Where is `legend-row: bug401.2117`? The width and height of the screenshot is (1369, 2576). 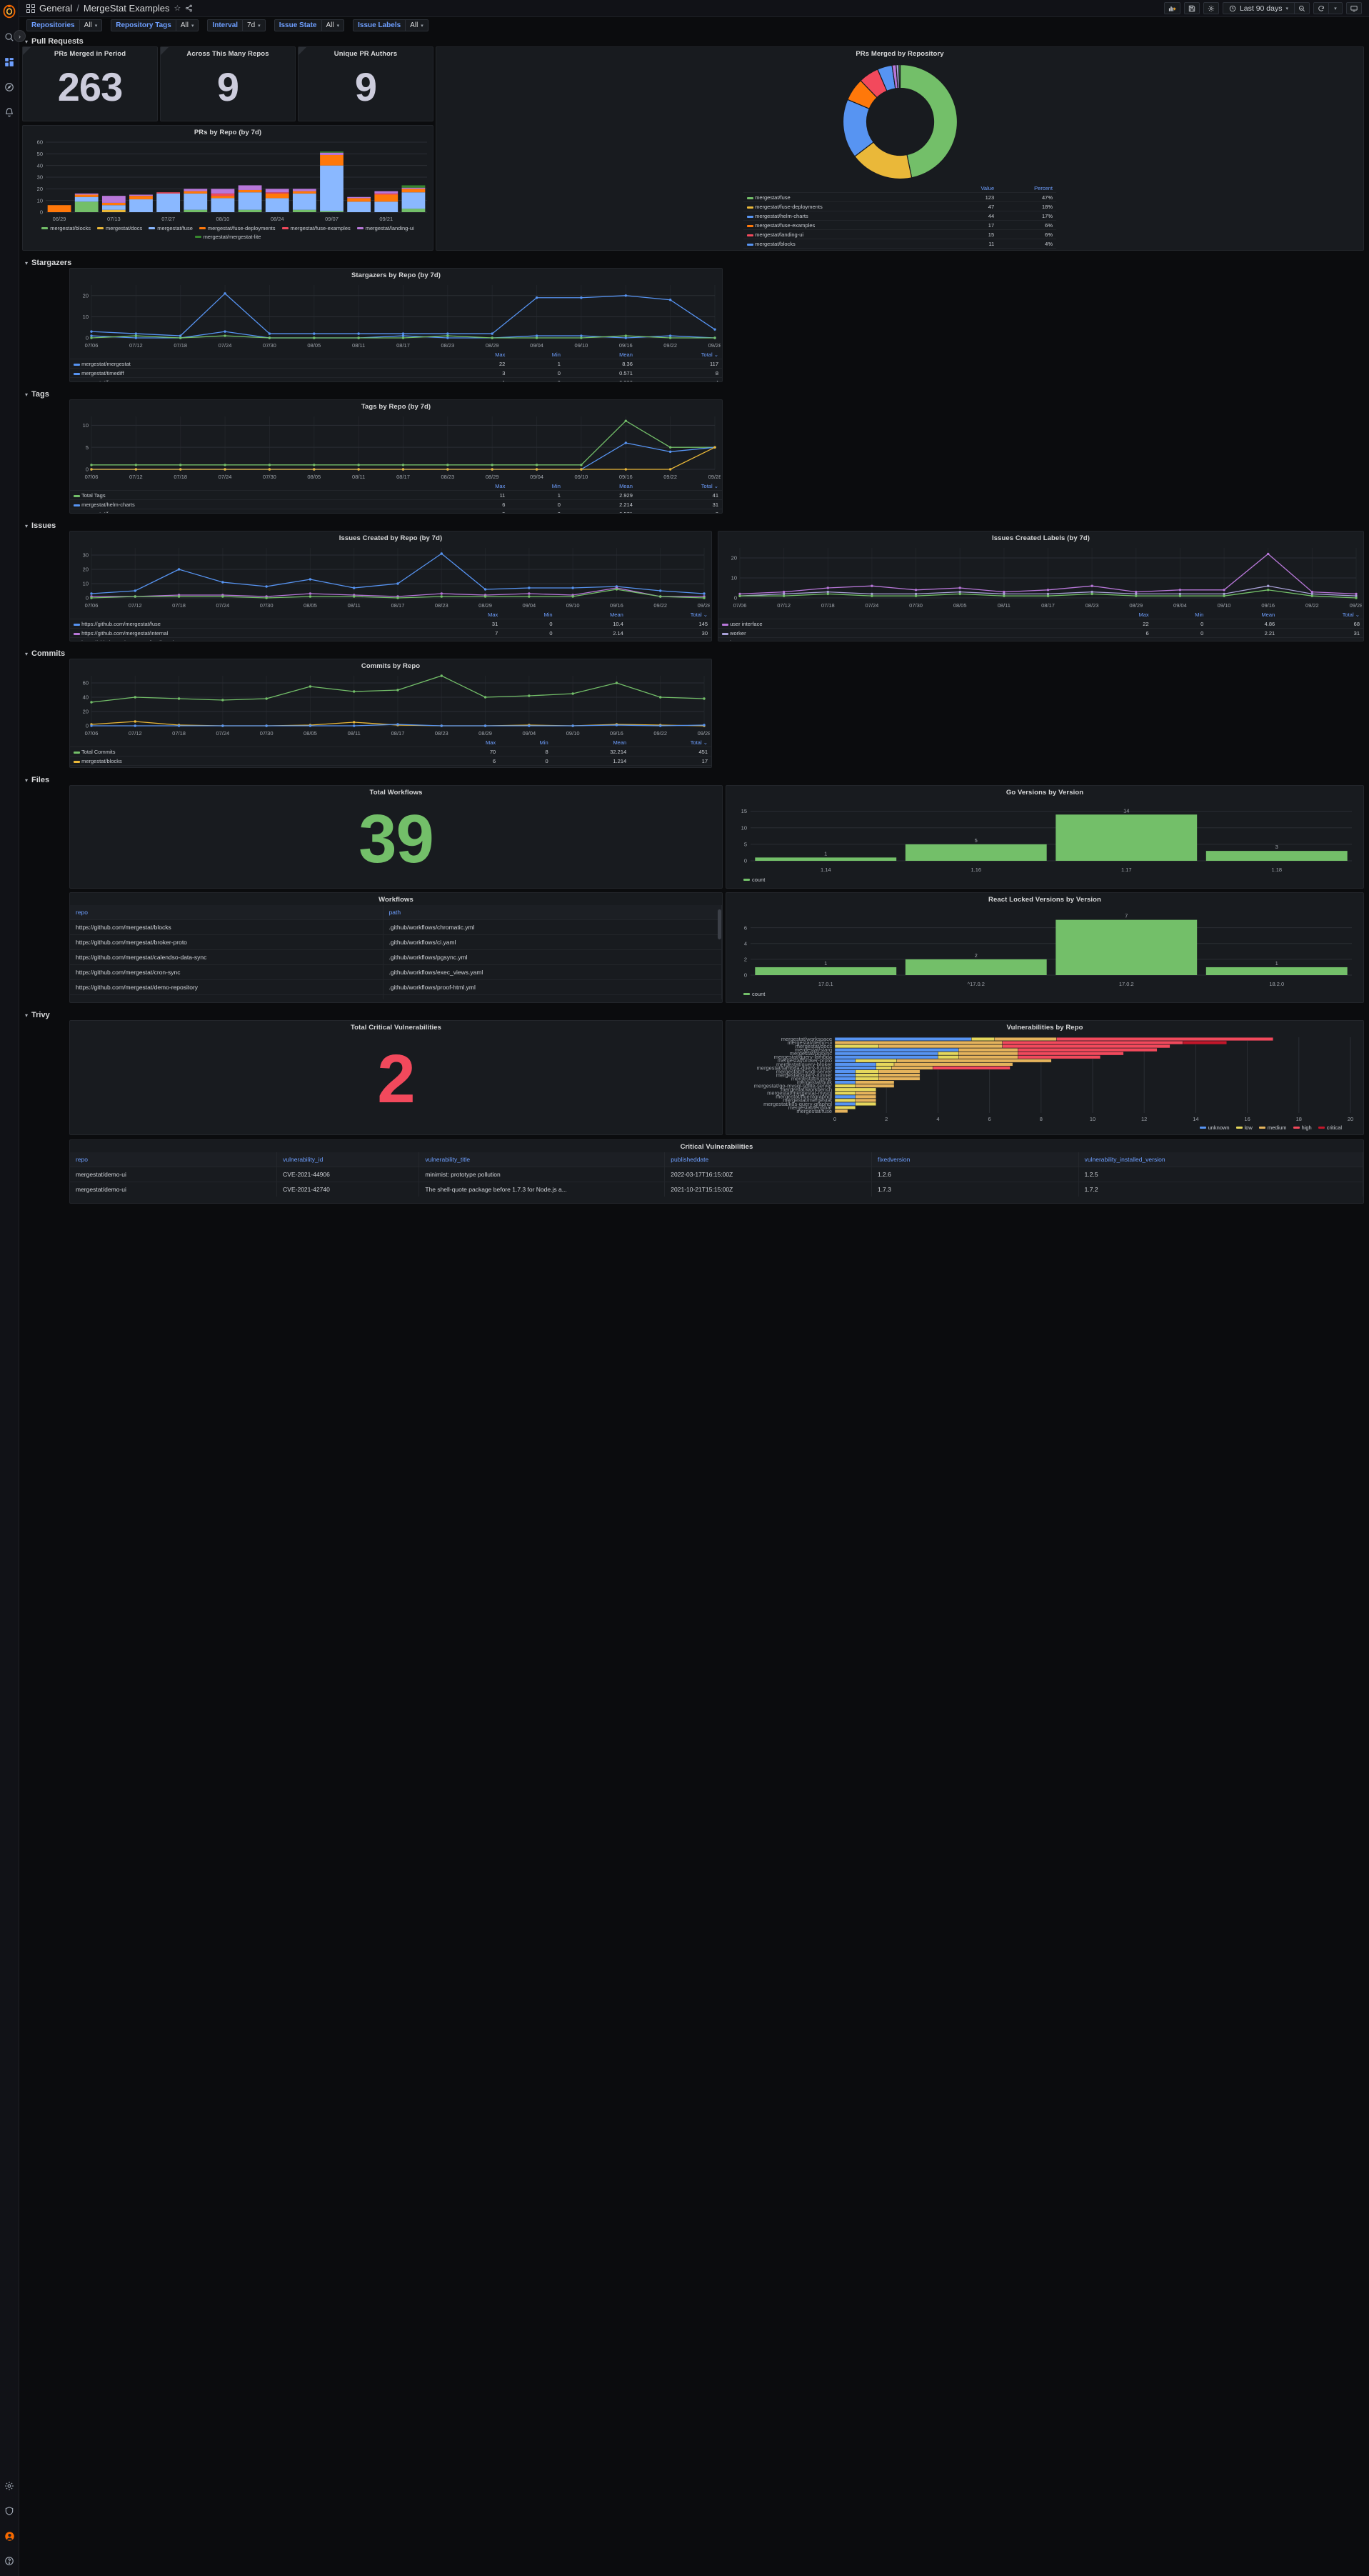
legend-row: bug401.2117 is located at coordinates (1040, 639).